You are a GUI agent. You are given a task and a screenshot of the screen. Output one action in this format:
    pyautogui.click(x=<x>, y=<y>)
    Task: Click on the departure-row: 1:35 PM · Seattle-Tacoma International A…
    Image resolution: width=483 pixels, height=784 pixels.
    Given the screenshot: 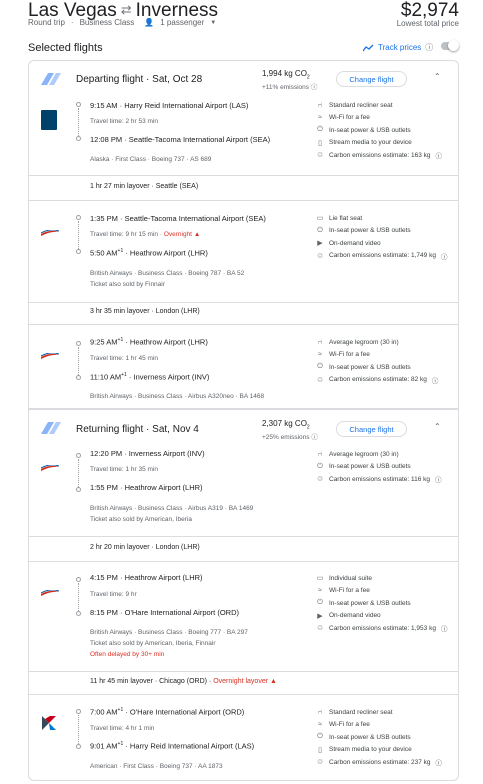 What is the action you would take?
    pyautogui.click(x=178, y=218)
    